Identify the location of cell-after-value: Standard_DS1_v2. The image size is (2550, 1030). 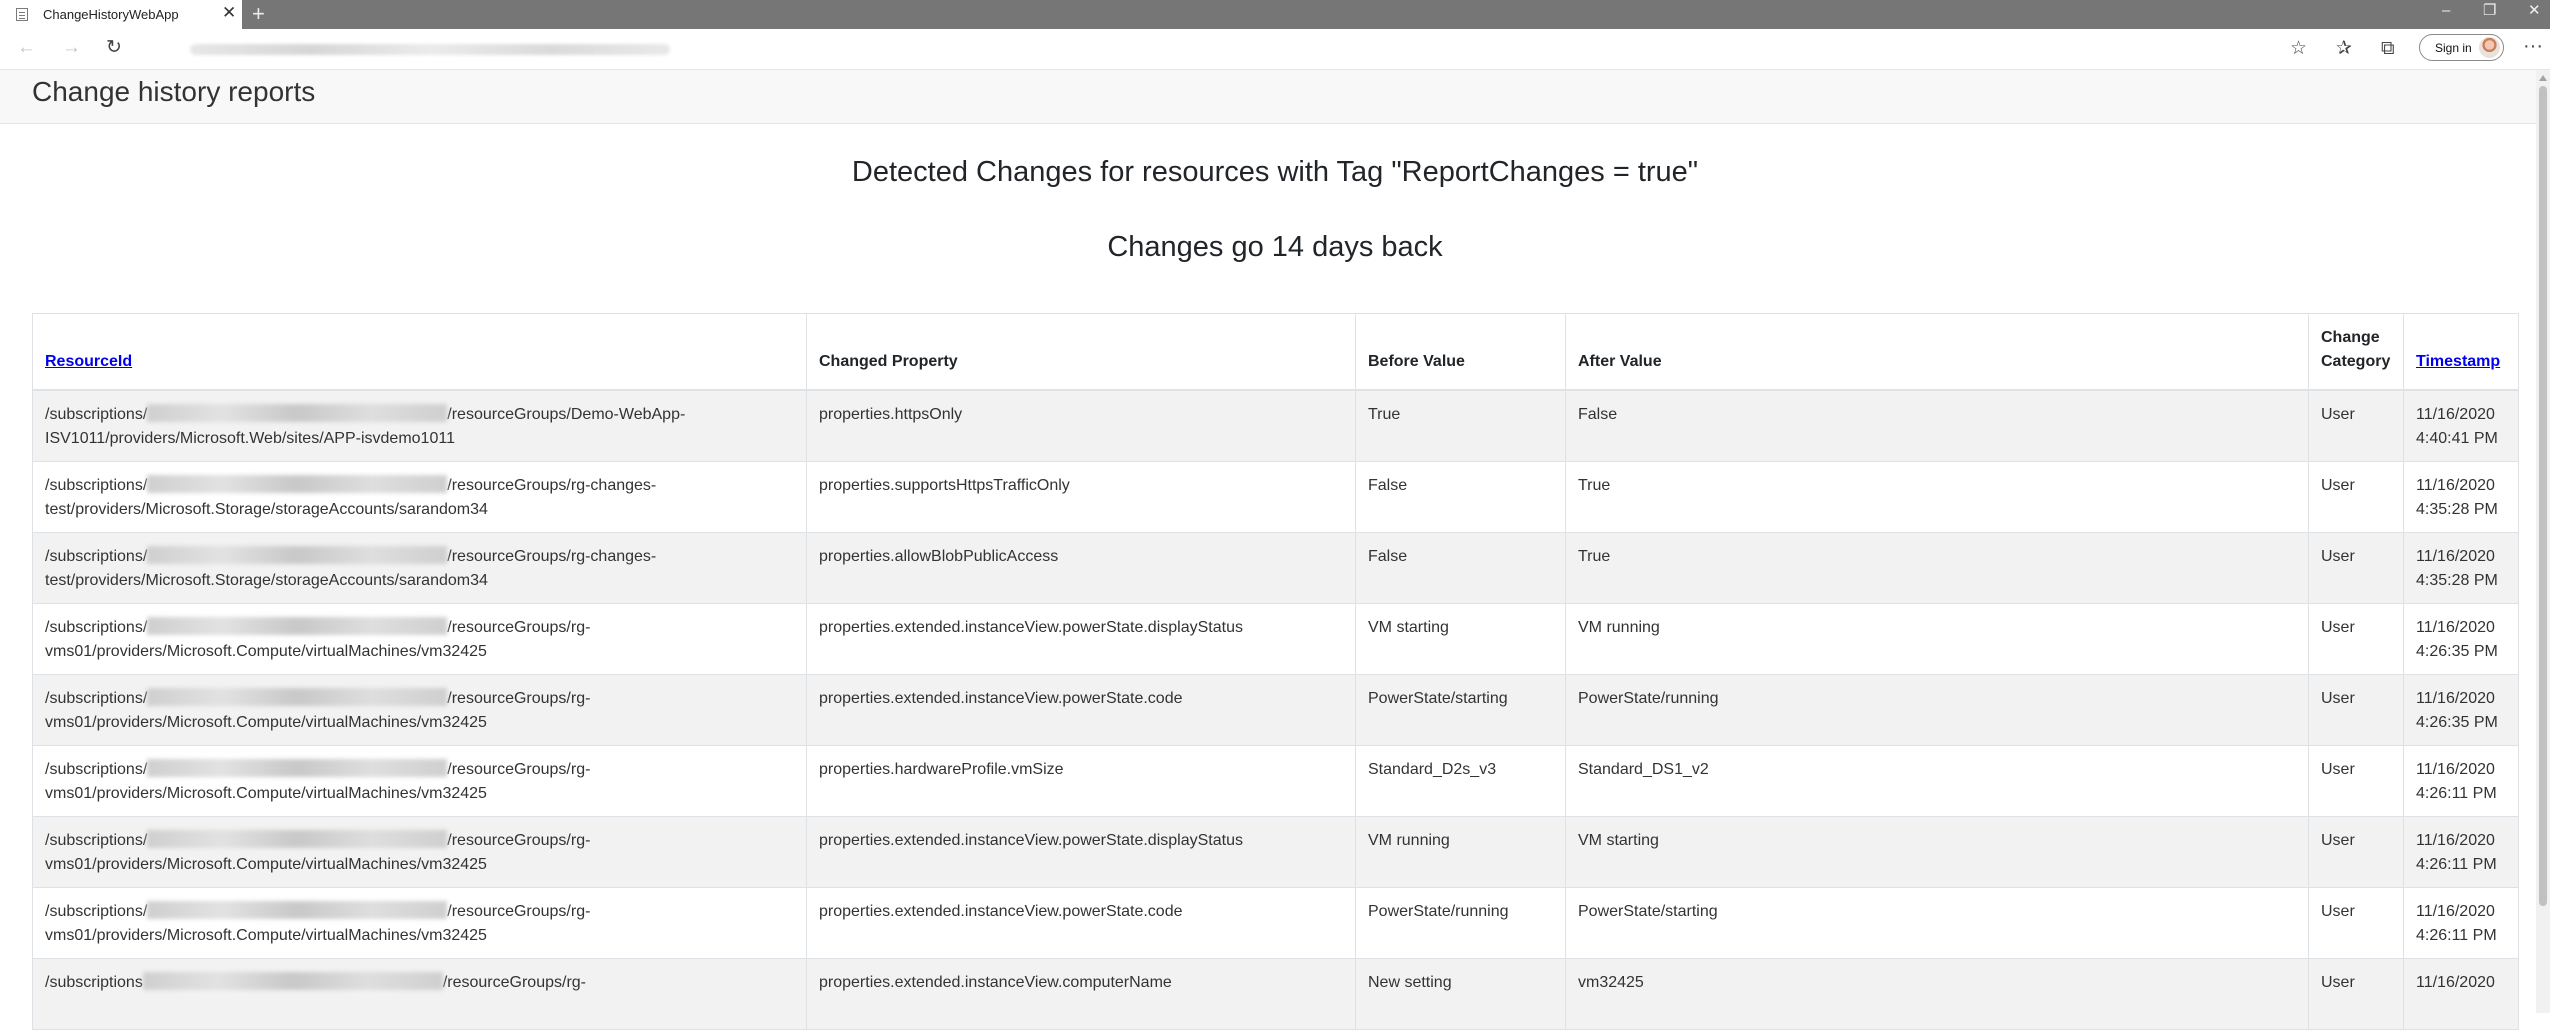
(1937, 781).